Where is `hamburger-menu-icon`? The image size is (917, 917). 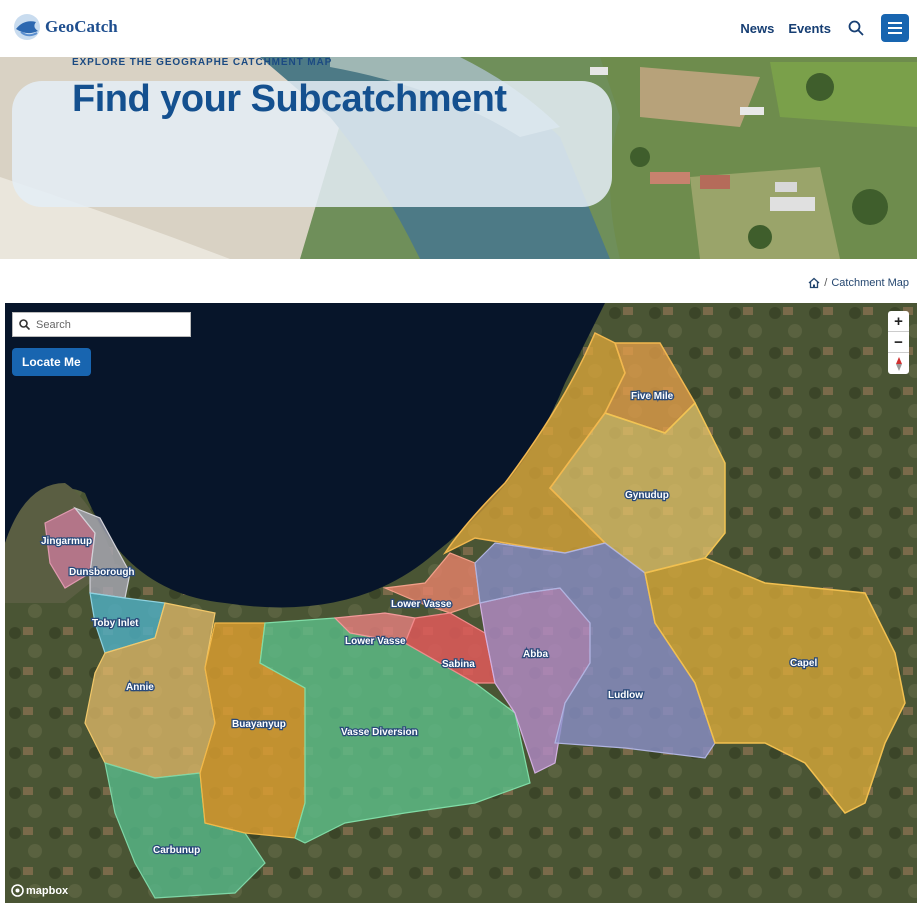
hamburger-menu-icon is located at coordinates (895, 28).